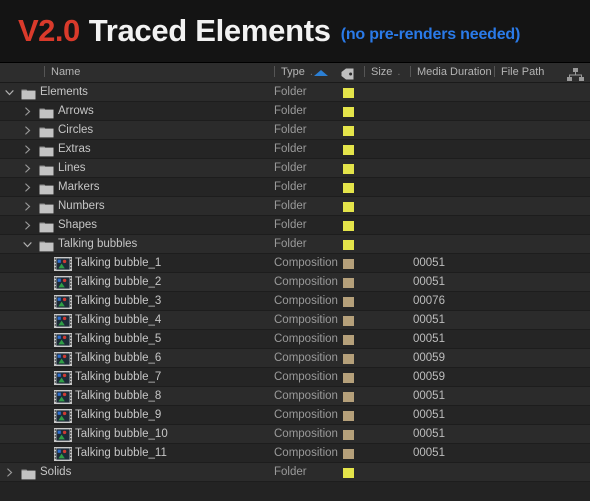 The height and width of the screenshot is (501, 590). I want to click on tag-icon, so click(347, 73).